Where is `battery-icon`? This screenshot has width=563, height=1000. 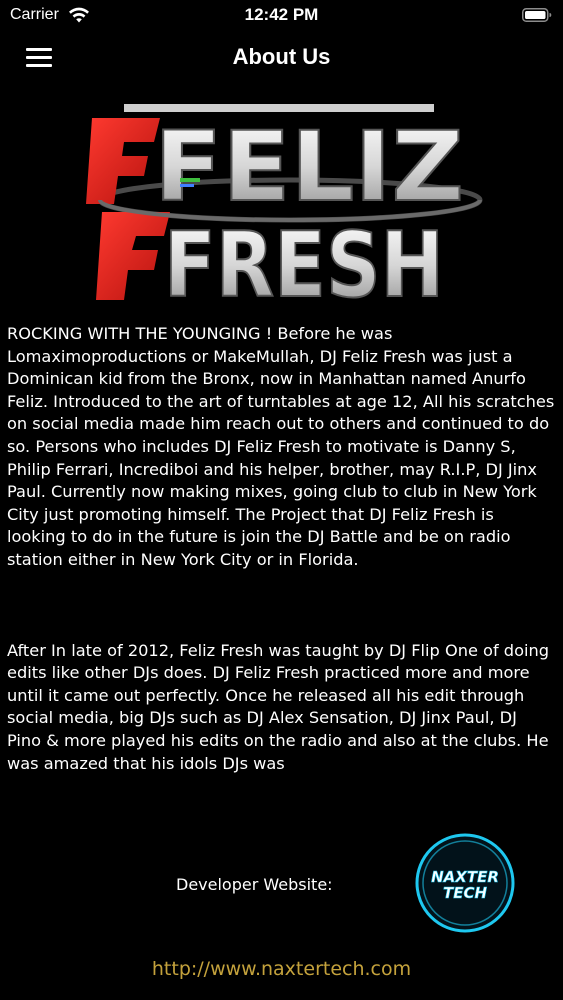
battery-icon is located at coordinates (537, 15).